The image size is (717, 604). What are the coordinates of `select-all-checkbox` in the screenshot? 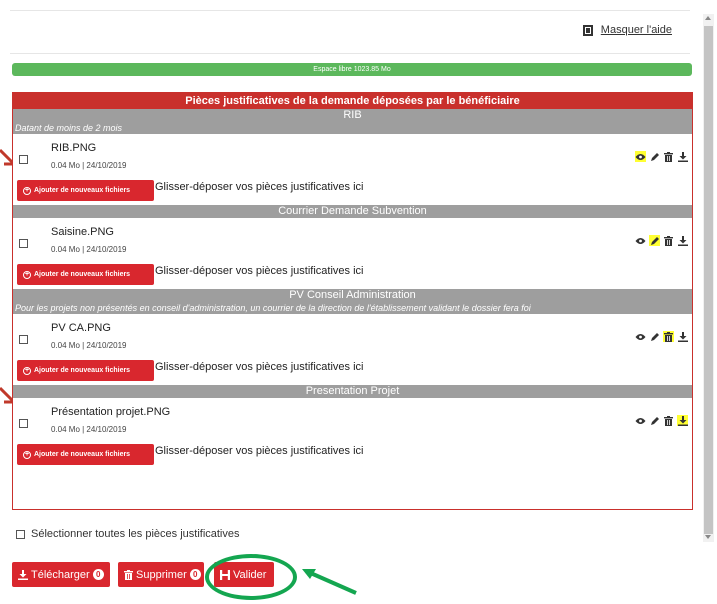 It's located at (20, 534).